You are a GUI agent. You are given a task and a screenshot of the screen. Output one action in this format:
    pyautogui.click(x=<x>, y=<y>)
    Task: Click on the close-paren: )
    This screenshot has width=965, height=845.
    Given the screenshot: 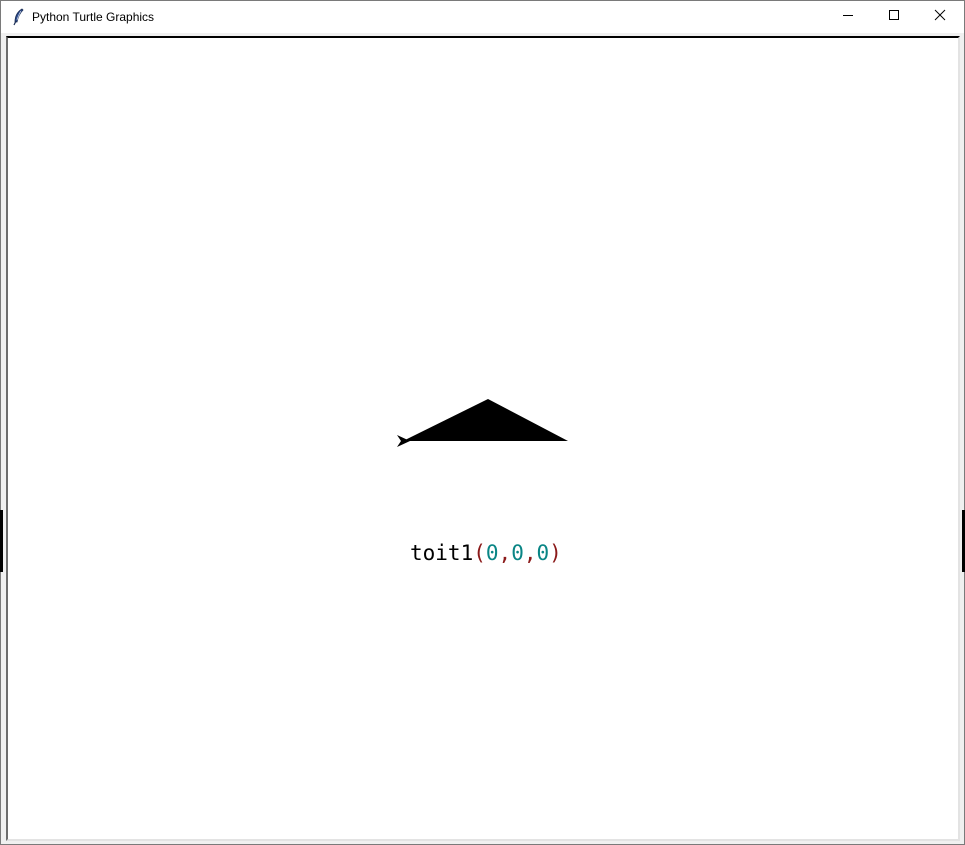 What is the action you would take?
    pyautogui.click(x=555, y=553)
    